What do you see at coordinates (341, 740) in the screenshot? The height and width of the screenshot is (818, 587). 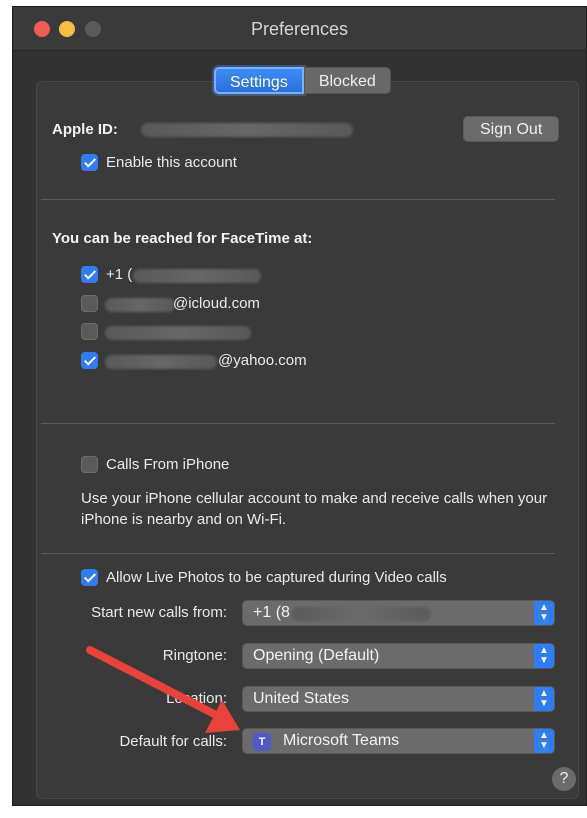 I see `default-calls-value: Microsoft Teams` at bounding box center [341, 740].